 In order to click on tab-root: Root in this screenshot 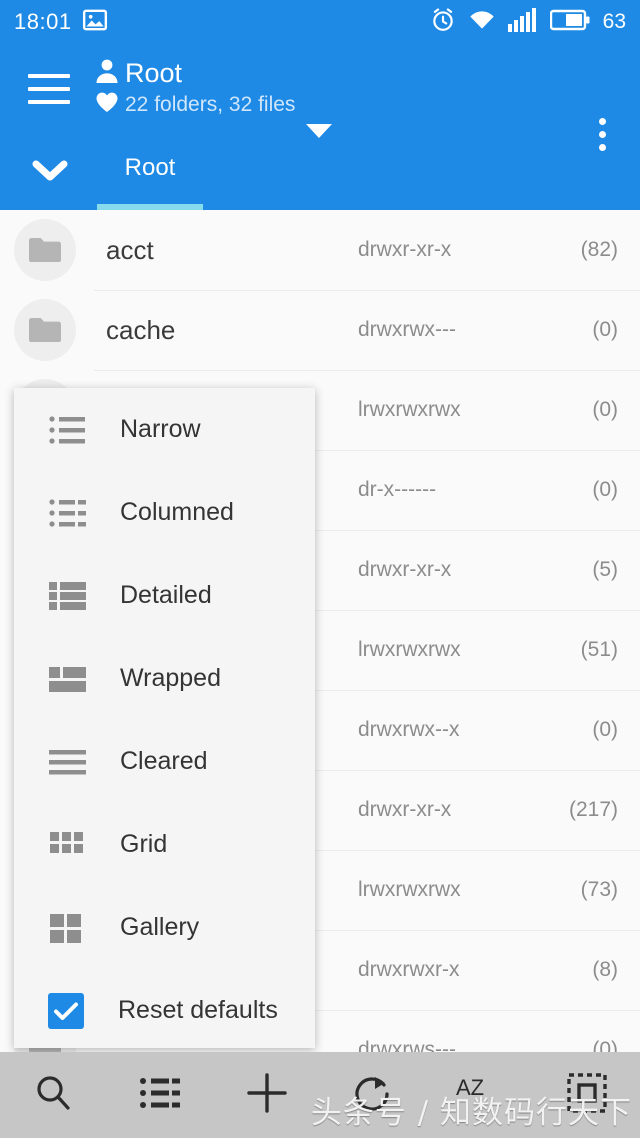, I will do `click(150, 177)`.